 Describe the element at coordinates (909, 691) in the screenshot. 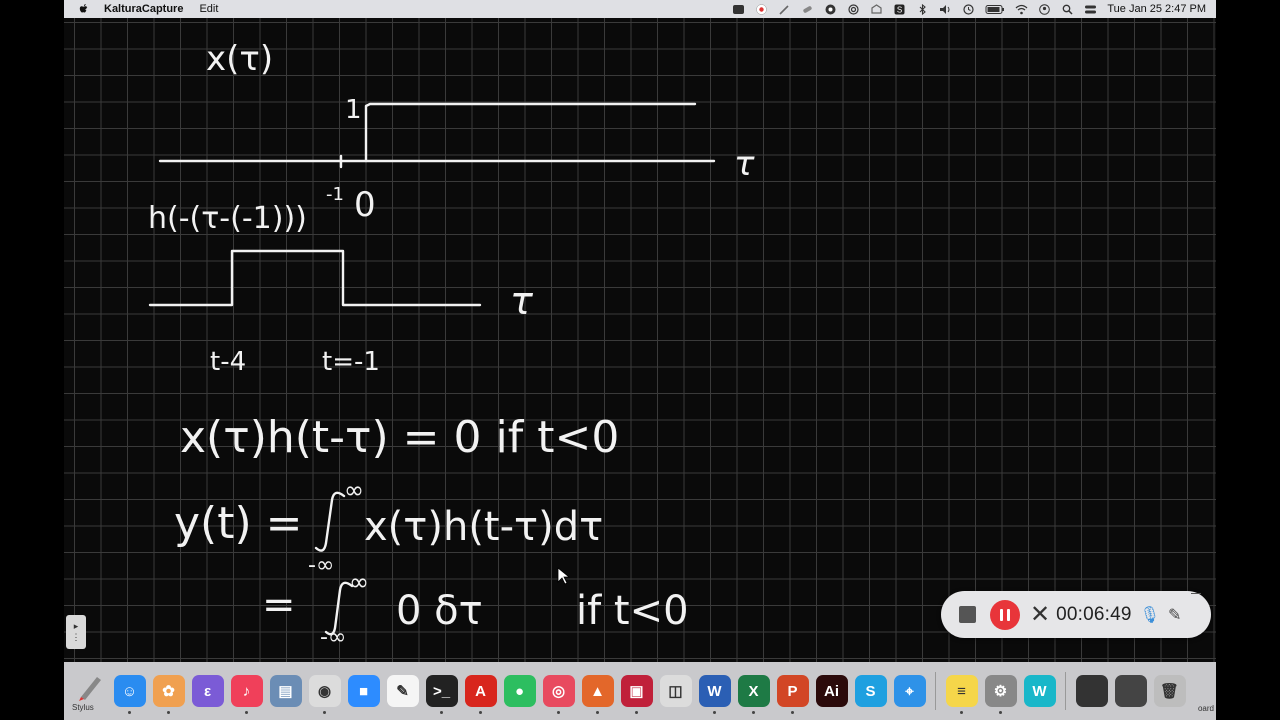

I see `safari-icon: ⌖` at that location.